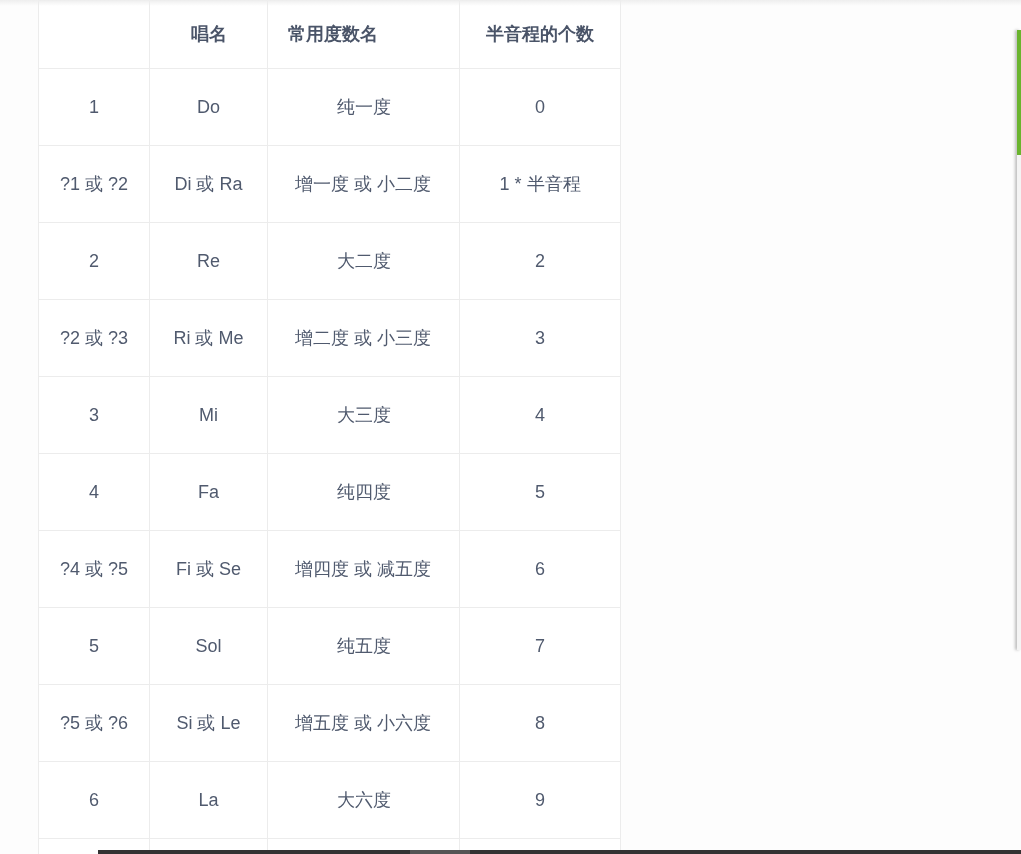 The width and height of the screenshot is (1021, 854). Describe the element at coordinates (94, 723) in the screenshot. I see `table-cell: ?5 或 ?6` at that location.